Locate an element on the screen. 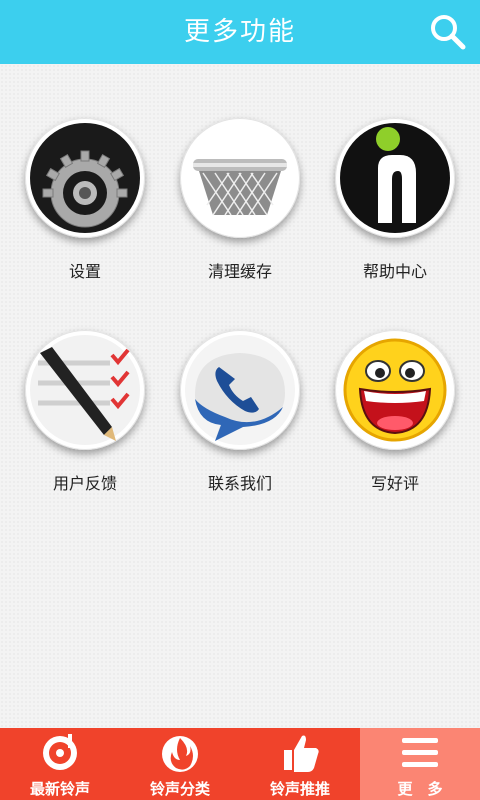 The image size is (480, 800). grid-label-contact-us: 联系我们 is located at coordinates (239, 483).